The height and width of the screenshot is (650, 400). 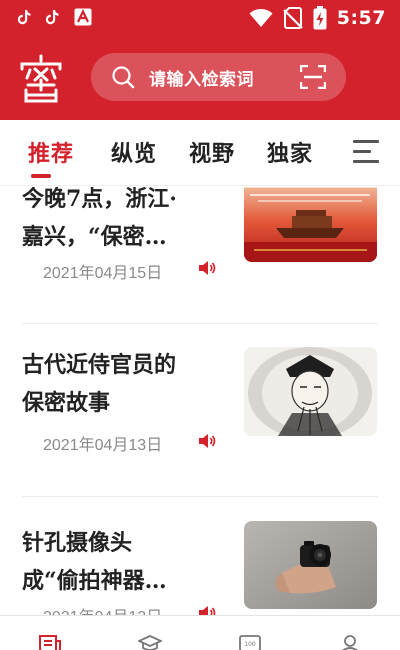 What do you see at coordinates (123, 77) in the screenshot?
I see `search-icon` at bounding box center [123, 77].